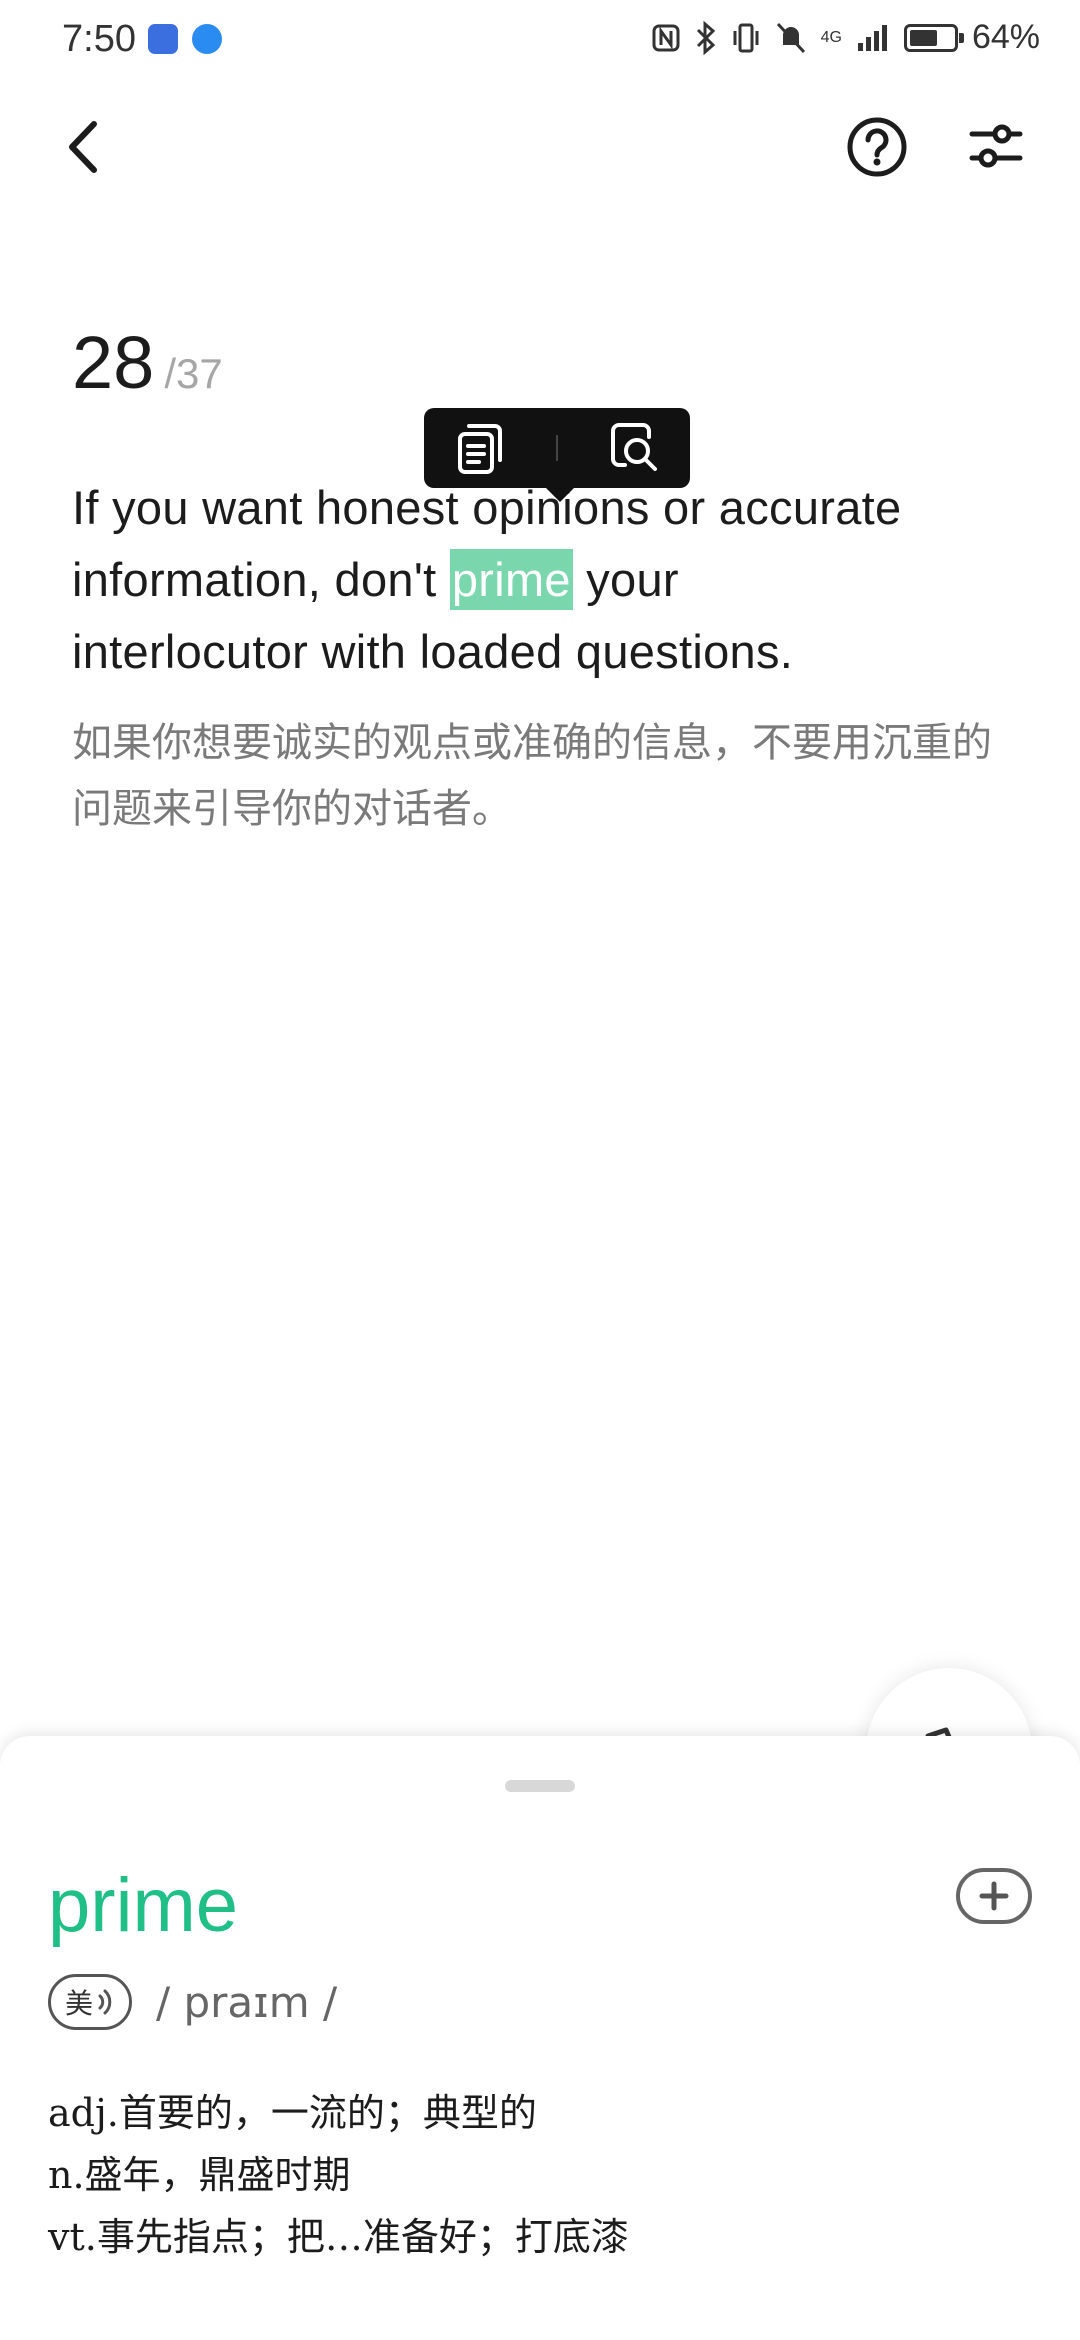 Image resolution: width=1080 pixels, height=2340 pixels. I want to click on sentence-line: information, don't prime your, so click(552, 580).